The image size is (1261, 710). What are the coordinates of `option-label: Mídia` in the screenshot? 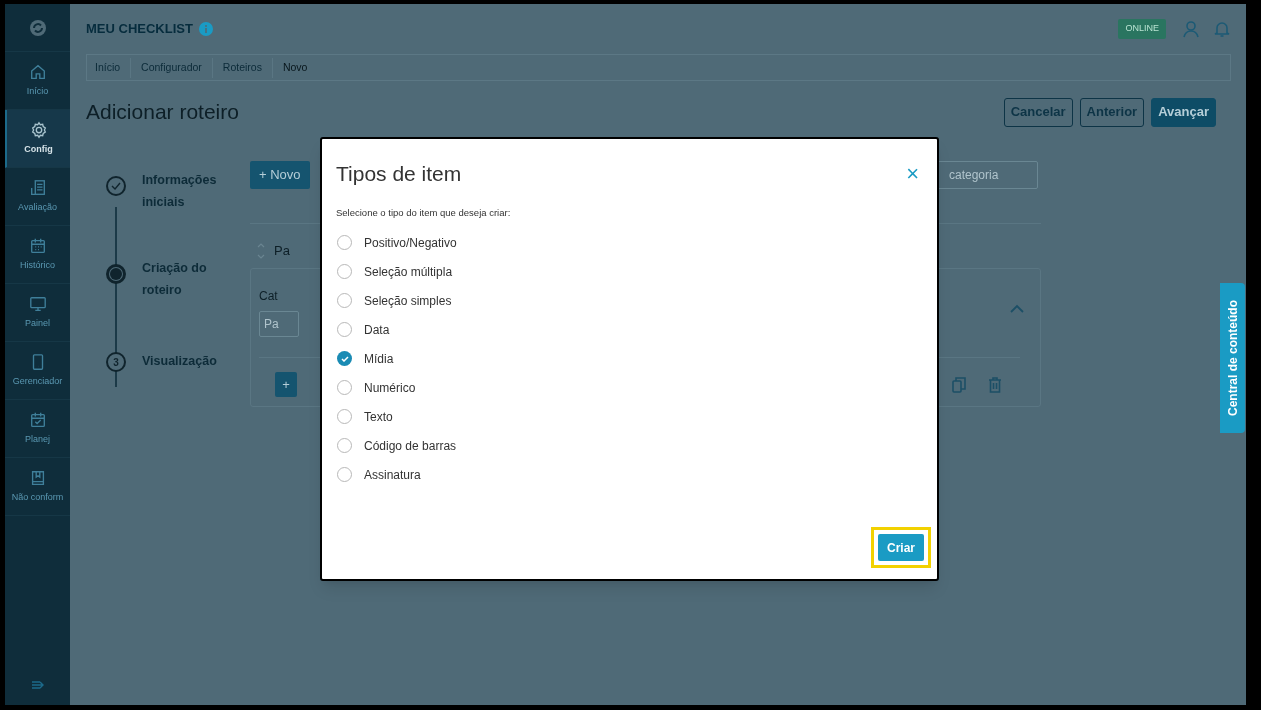 It's located at (379, 358).